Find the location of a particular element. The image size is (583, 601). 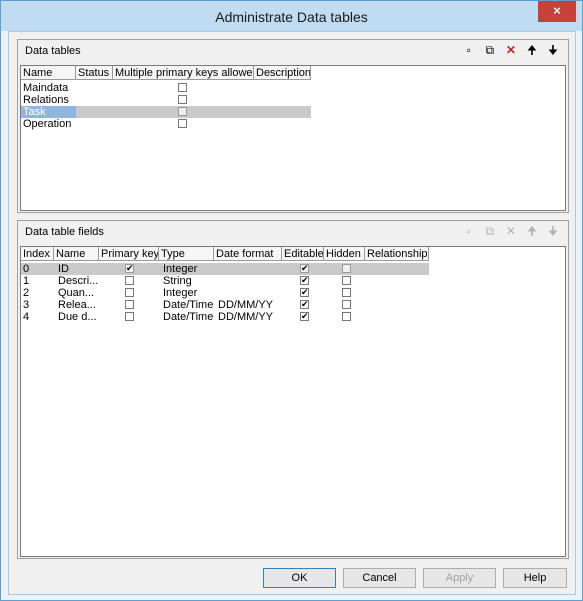

field-row-selected: 0 ID ✔ Integer ✔ is located at coordinates (225, 269).